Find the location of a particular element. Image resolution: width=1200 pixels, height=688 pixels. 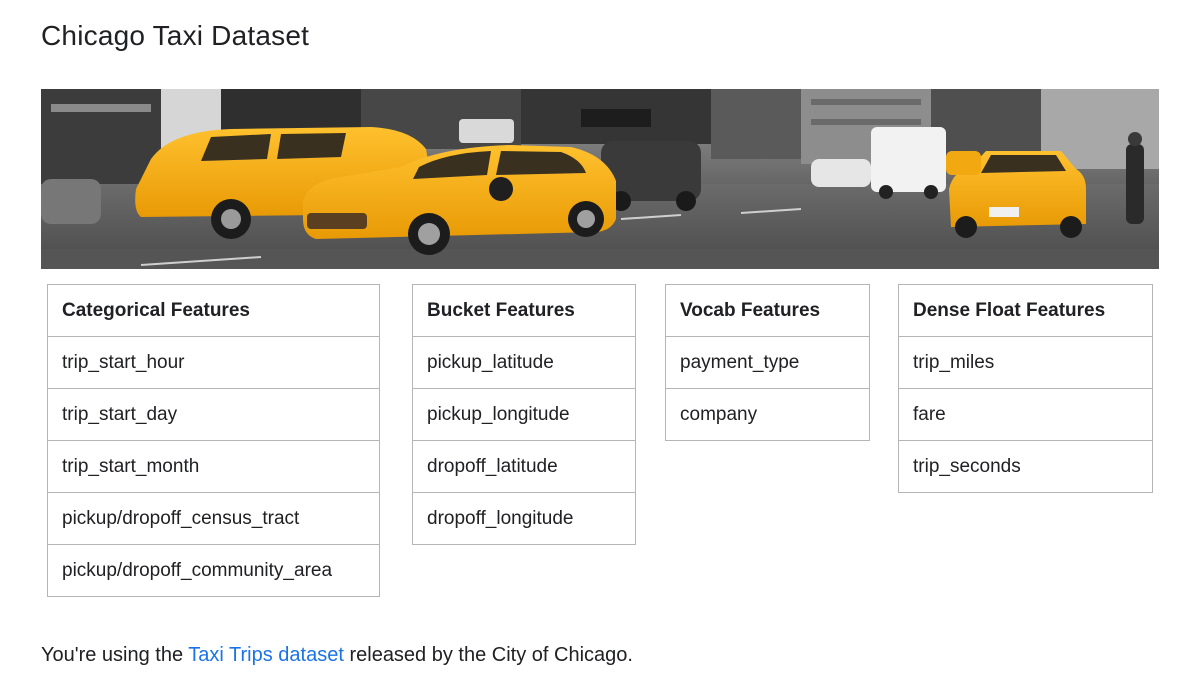

table-row: company is located at coordinates (767, 414).